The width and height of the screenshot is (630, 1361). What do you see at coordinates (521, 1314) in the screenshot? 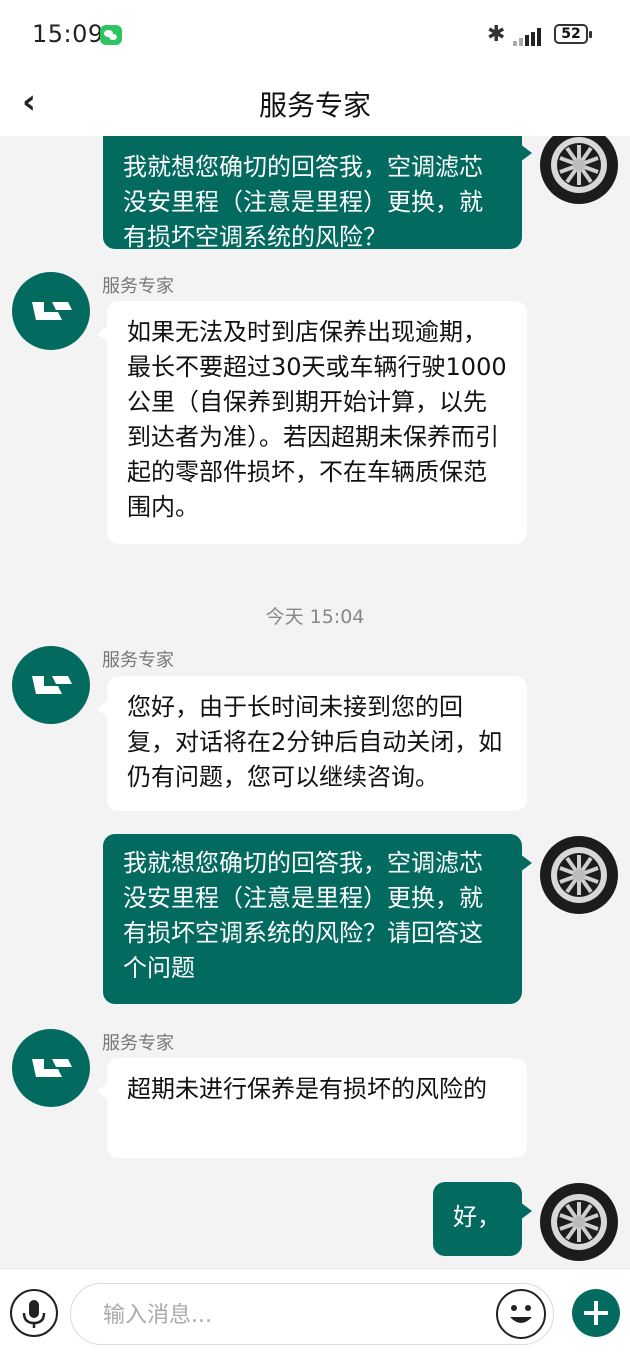
I see `emoji-icon` at bounding box center [521, 1314].